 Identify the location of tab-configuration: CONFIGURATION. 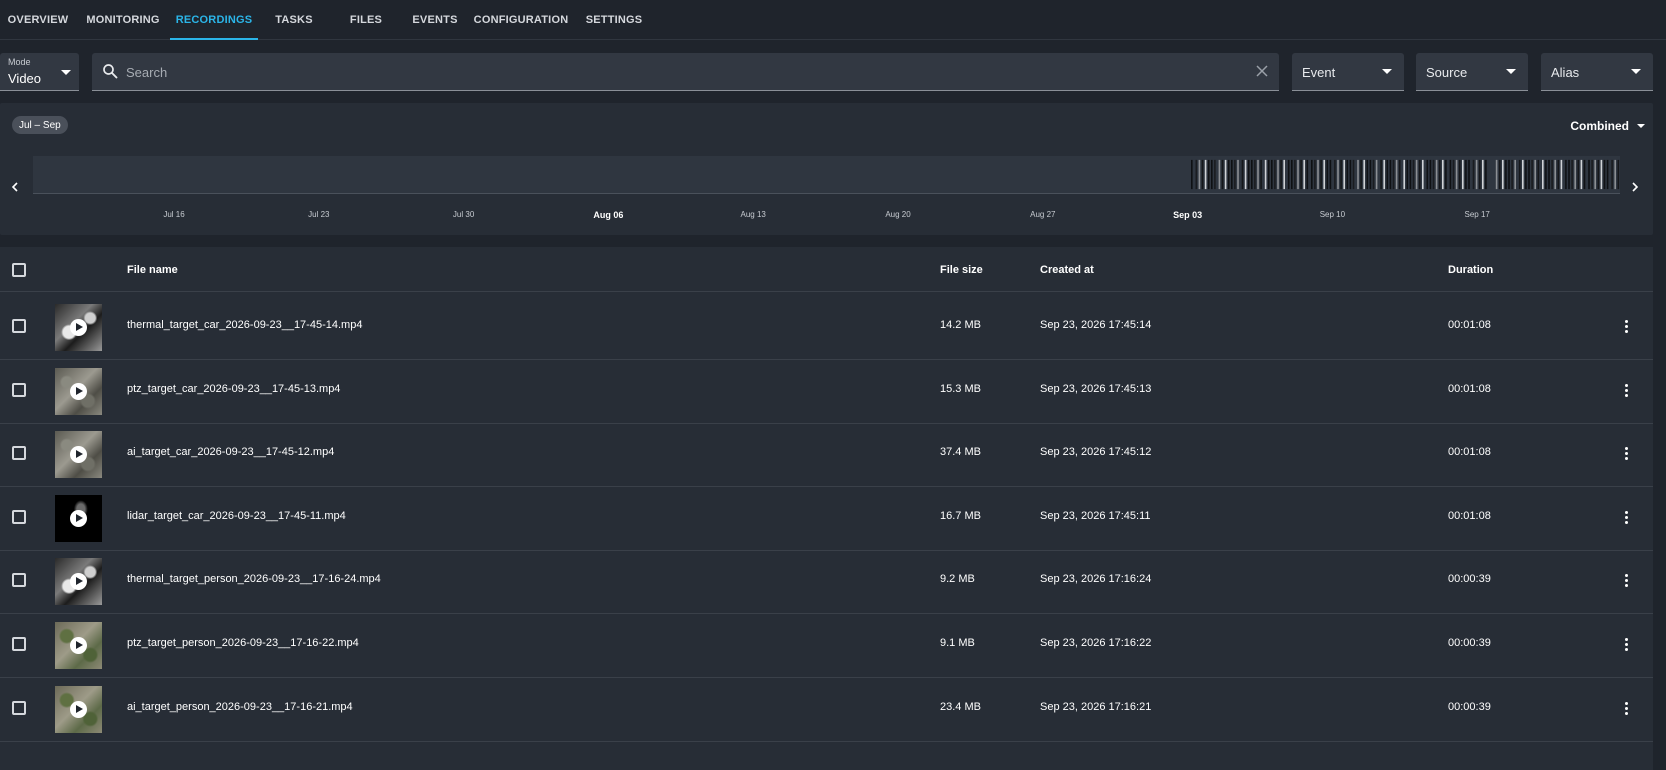
(521, 19).